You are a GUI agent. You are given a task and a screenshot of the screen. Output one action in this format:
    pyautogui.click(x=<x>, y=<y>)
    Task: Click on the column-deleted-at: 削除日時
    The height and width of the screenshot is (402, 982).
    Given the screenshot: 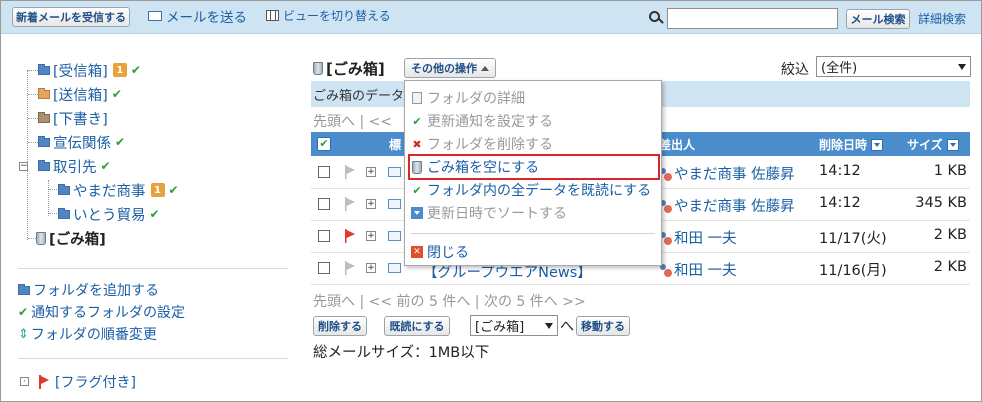 What is the action you would take?
    pyautogui.click(x=851, y=144)
    